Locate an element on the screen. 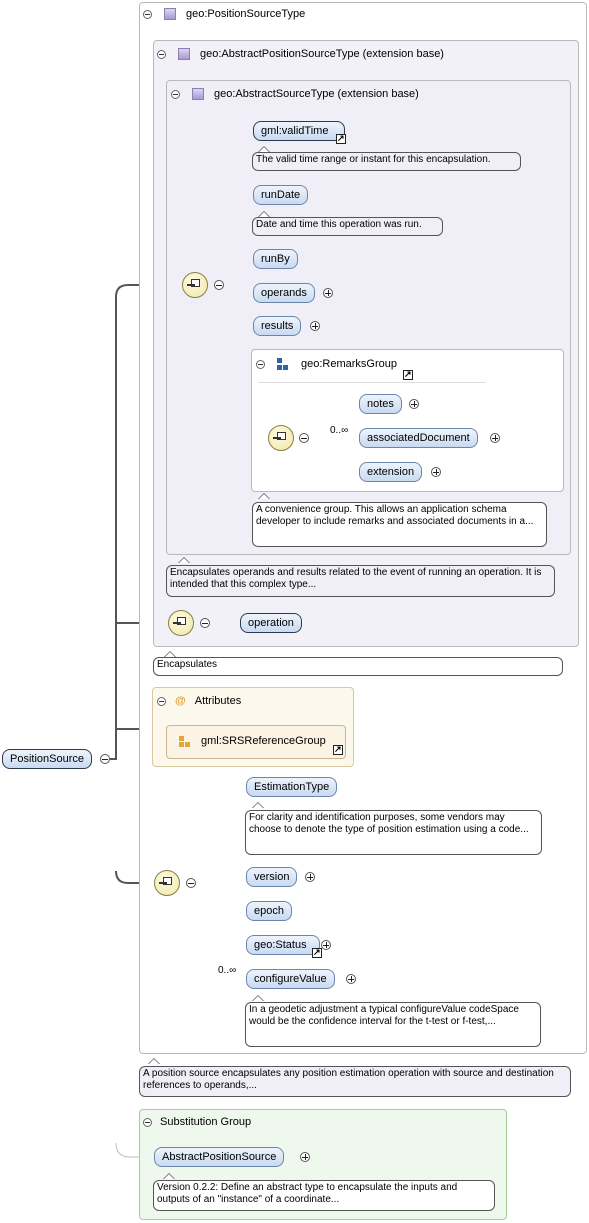 The image size is (589, 1223). element-results: results is located at coordinates (277, 326).